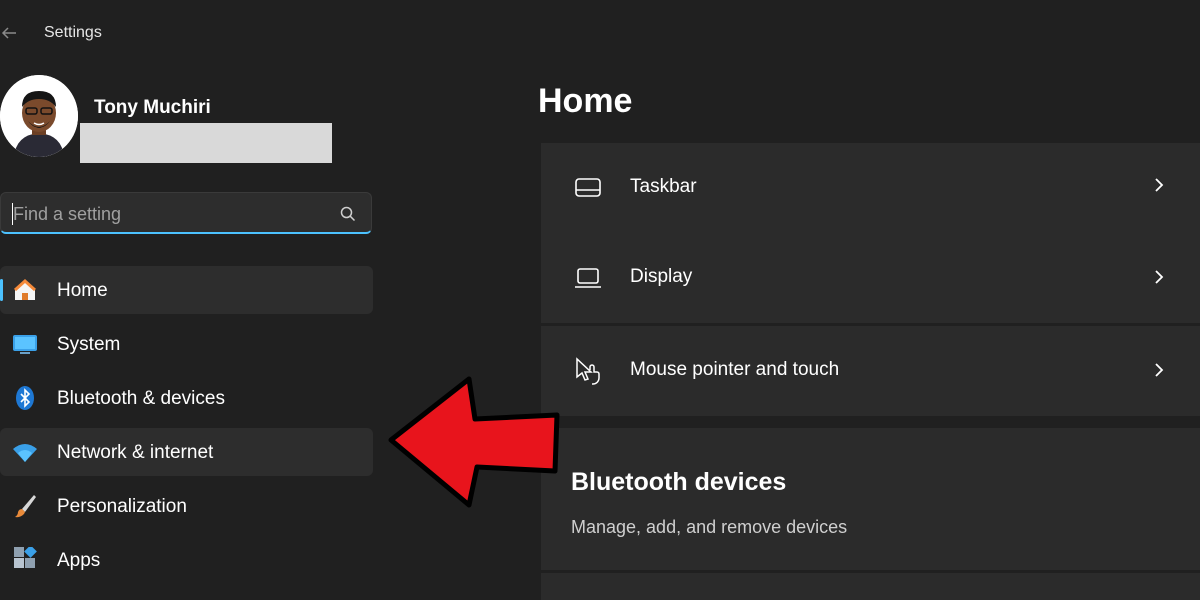  I want to click on sidebar-item-apps: Apps, so click(186, 560).